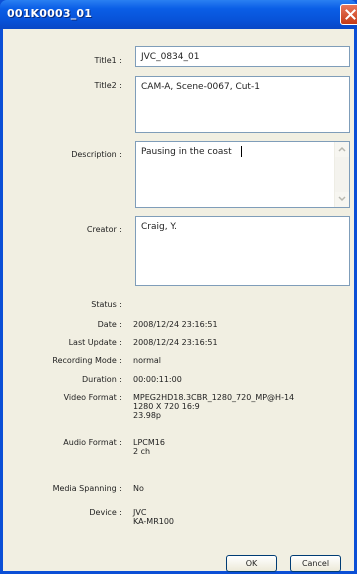 Image resolution: width=357 pixels, height=574 pixels. Describe the element at coordinates (341, 174) in the screenshot. I see `description-scrollbar` at that location.